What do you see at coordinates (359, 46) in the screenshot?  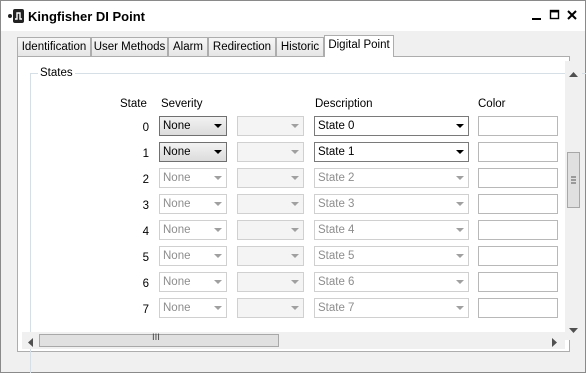 I see `tab-digital-point: Digital Point` at bounding box center [359, 46].